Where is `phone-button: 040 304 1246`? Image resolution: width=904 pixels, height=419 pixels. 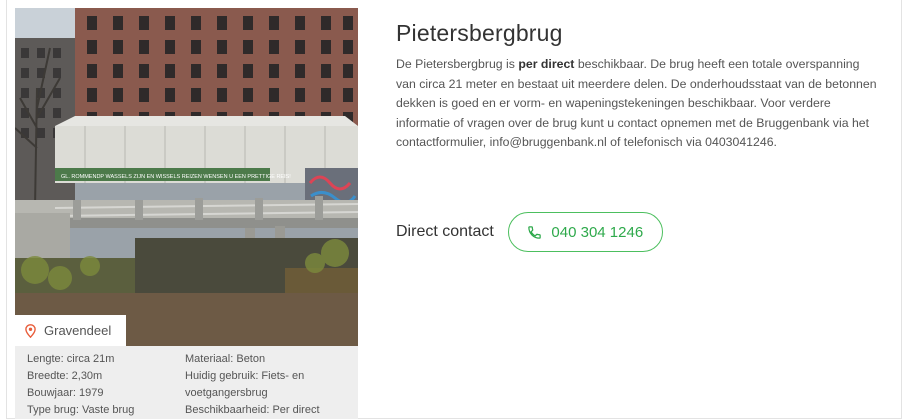
phone-button: 040 304 1246 is located at coordinates (585, 232).